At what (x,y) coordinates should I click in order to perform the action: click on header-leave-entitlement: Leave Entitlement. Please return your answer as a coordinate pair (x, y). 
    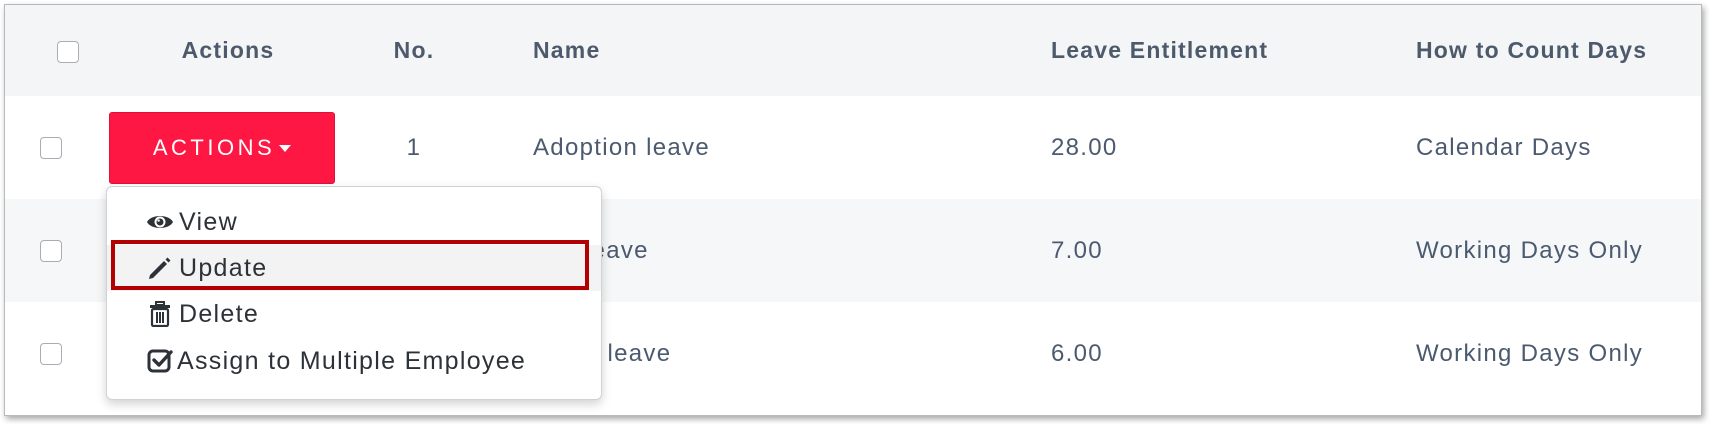
    Looking at the image, I should click on (1223, 50).